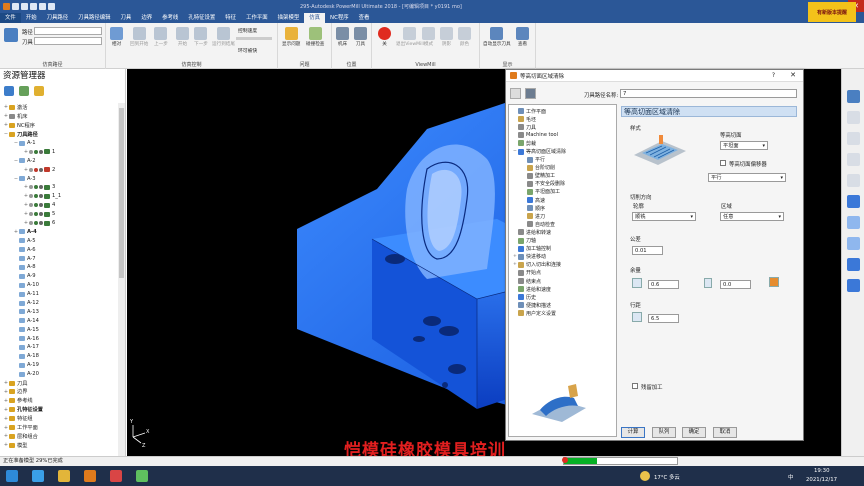 The width and height of the screenshot is (864, 486). Describe the element at coordinates (562, 151) in the screenshot. I see `nav-item: − 等高切面区域清除` at that location.